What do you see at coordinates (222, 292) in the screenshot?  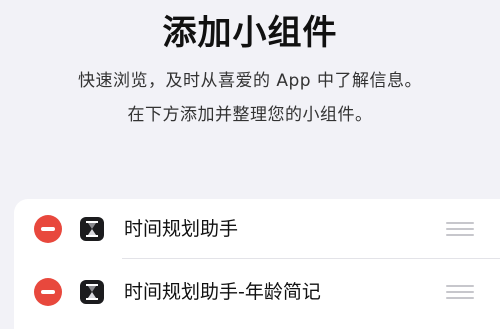 I see `widget-name: 时间规划助手-年龄简记` at bounding box center [222, 292].